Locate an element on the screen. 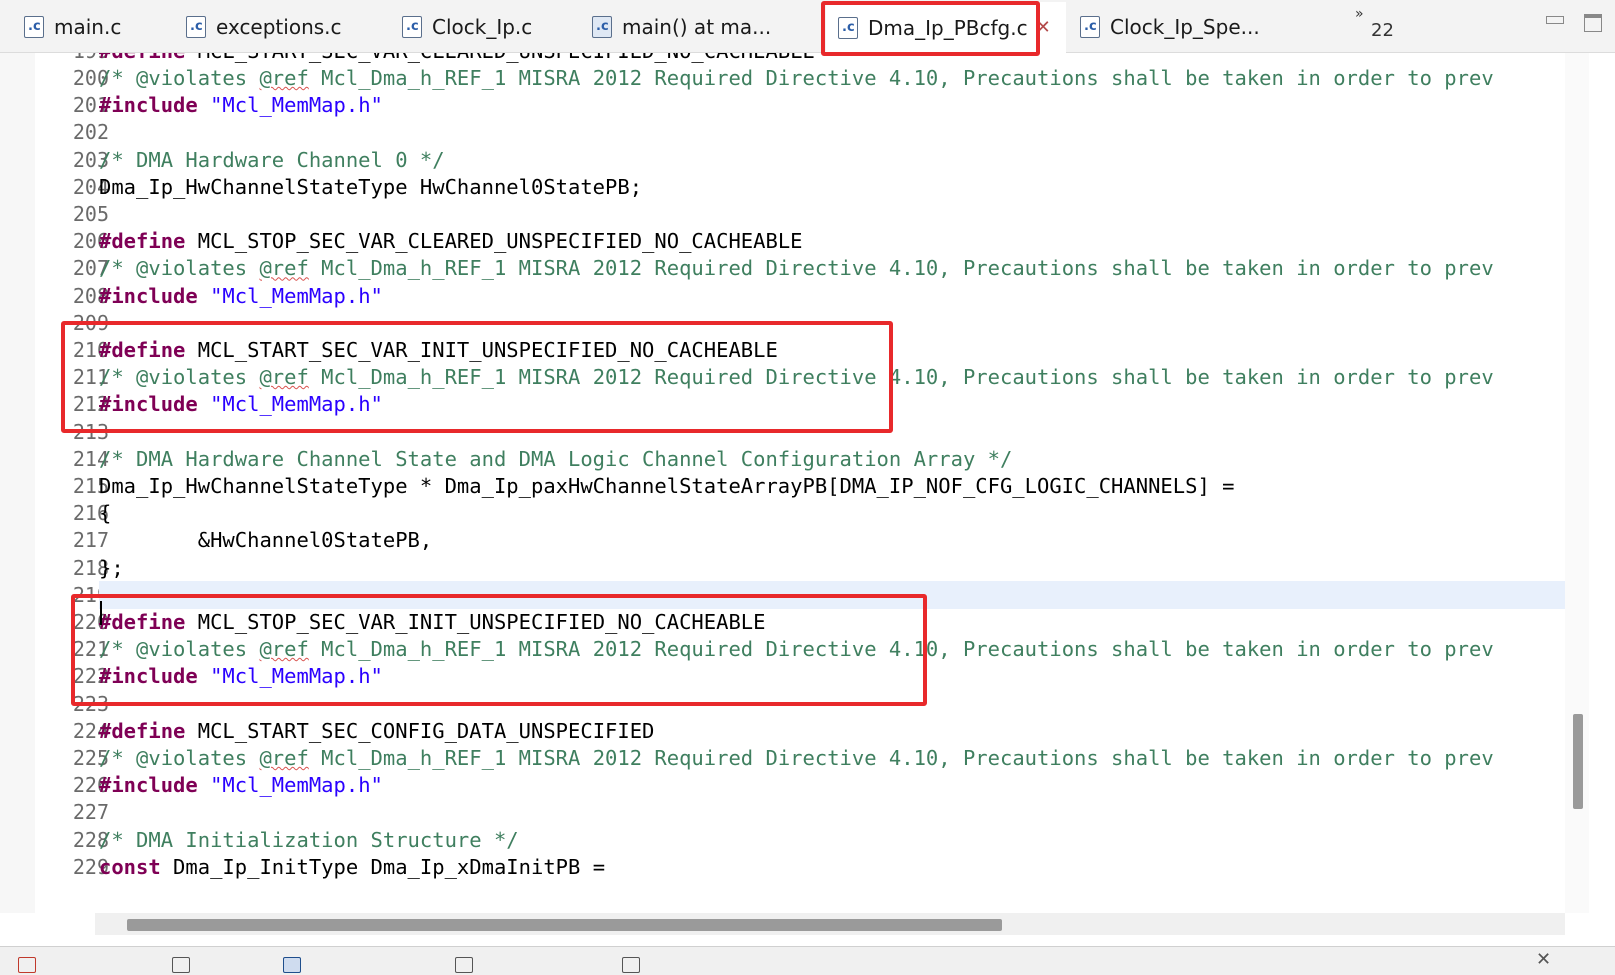  line-number: 200 is located at coordinates (90, 78).